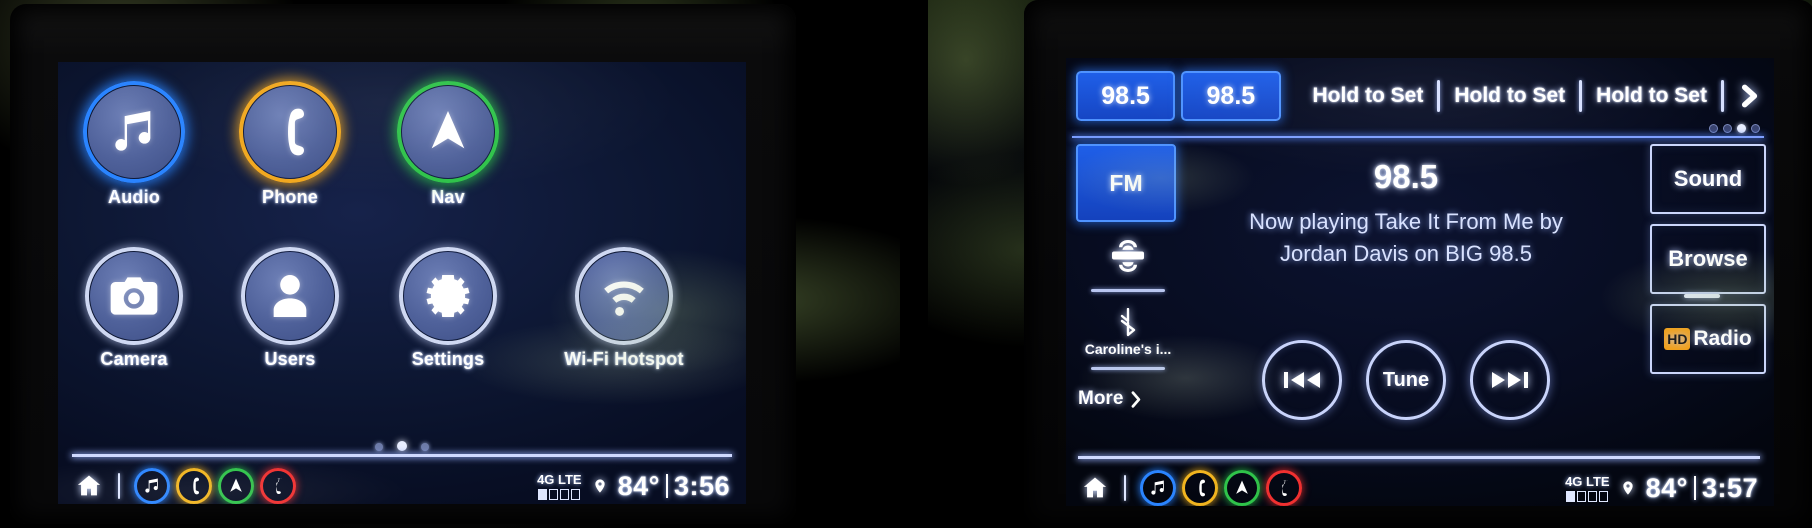  I want to click on more-label: More, so click(1101, 398).